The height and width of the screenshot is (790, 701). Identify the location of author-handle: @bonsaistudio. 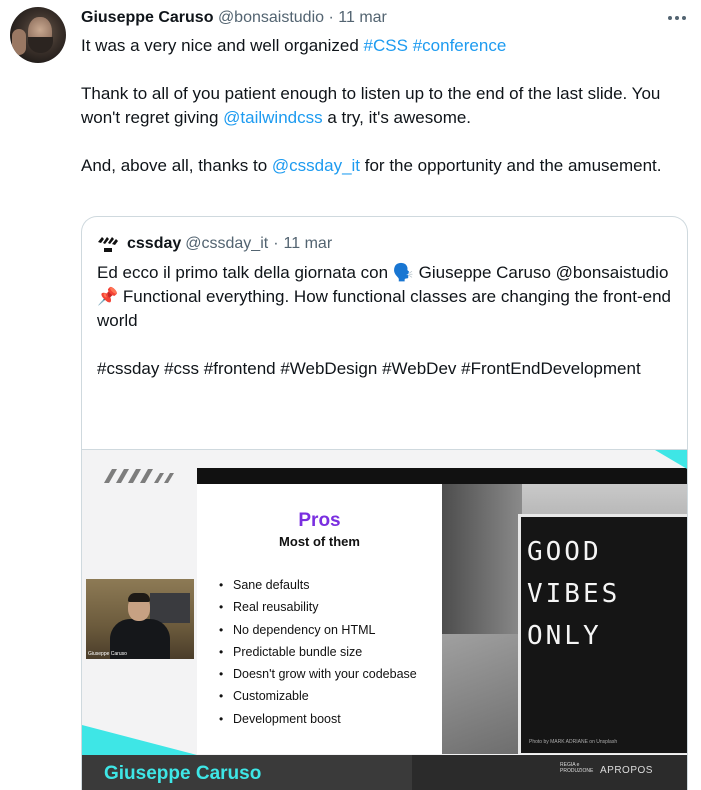
(271, 17).